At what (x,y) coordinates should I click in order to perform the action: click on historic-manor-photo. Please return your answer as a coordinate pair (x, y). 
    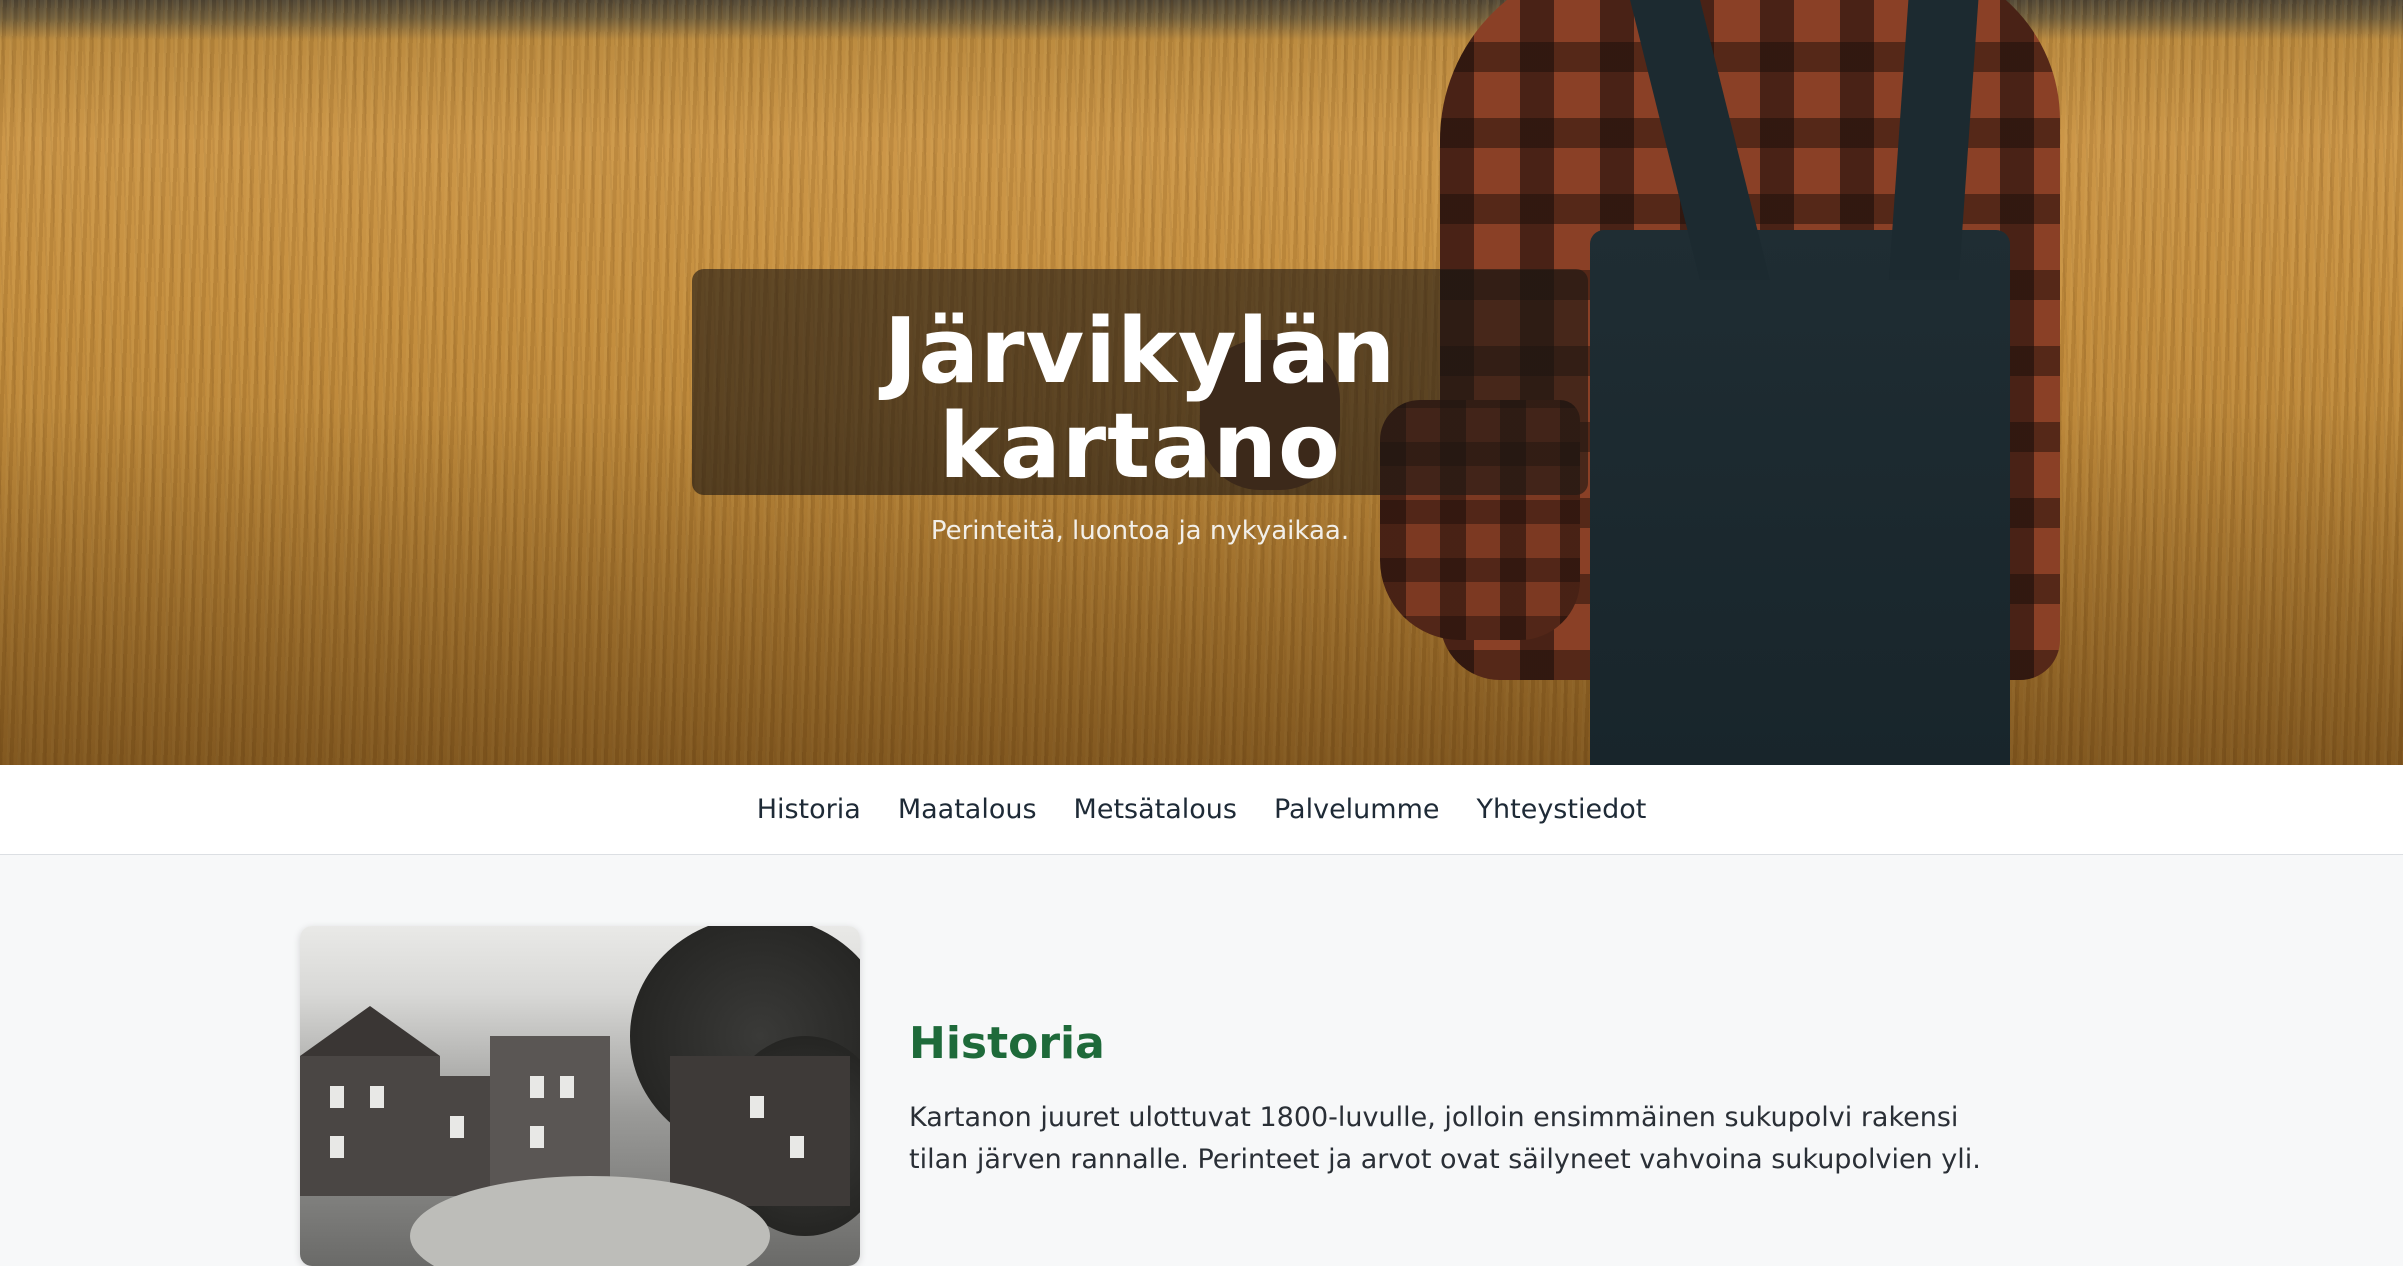
    Looking at the image, I should click on (580, 1096).